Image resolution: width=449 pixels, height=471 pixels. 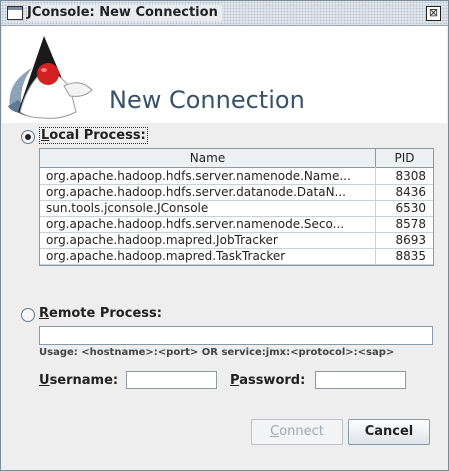 I want to click on password-label-text: assword:, so click(x=272, y=380).